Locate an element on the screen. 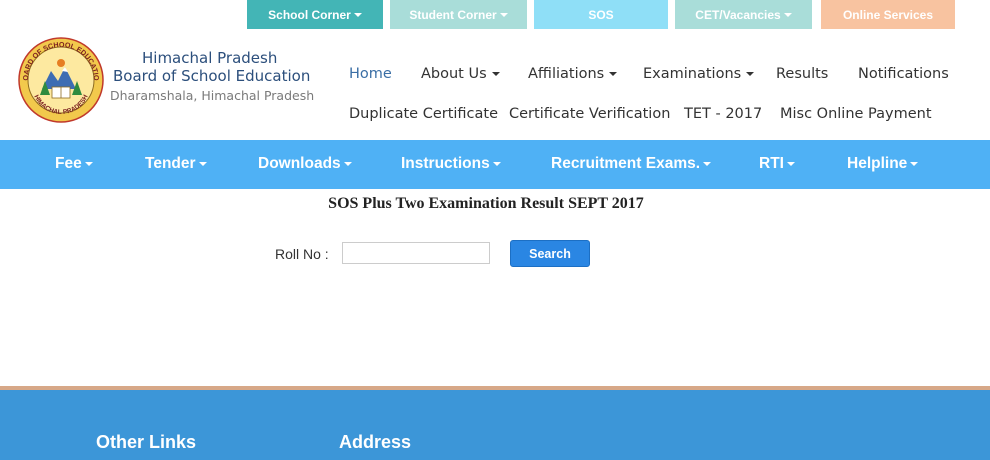 The width and height of the screenshot is (990, 460). nav-tet-2017: TET - 2017 is located at coordinates (723, 114).